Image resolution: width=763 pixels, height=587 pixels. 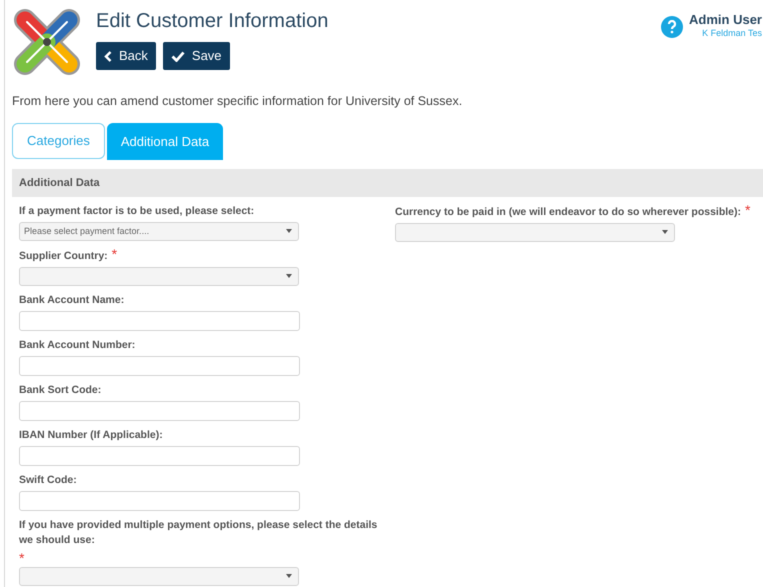 What do you see at coordinates (48, 480) in the screenshot?
I see `field-label: Swift Code:` at bounding box center [48, 480].